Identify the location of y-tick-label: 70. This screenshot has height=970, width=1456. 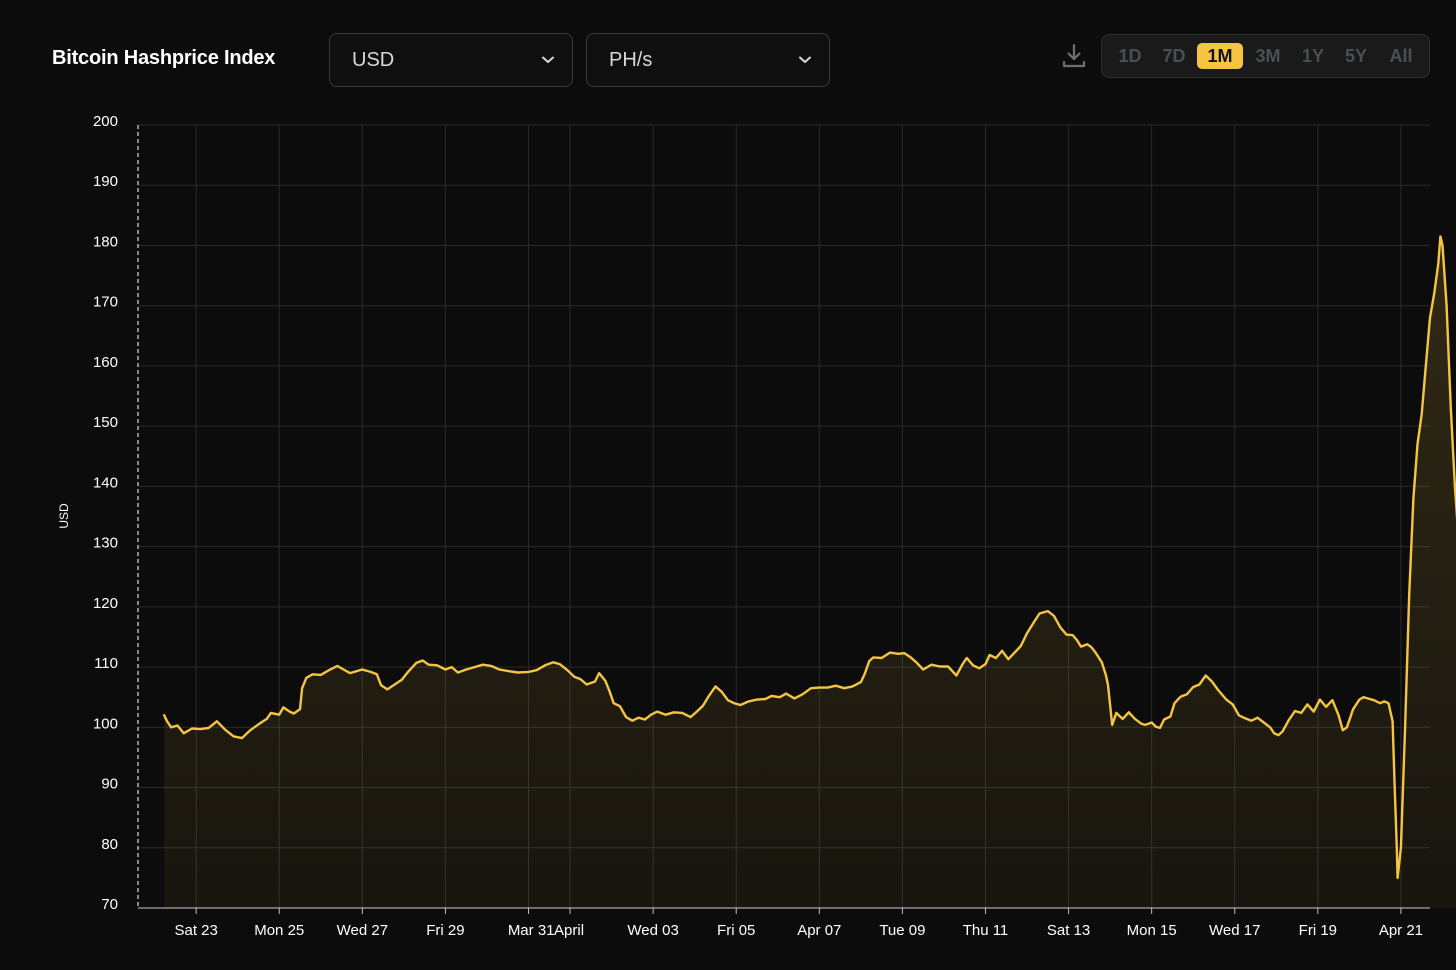
(109, 904).